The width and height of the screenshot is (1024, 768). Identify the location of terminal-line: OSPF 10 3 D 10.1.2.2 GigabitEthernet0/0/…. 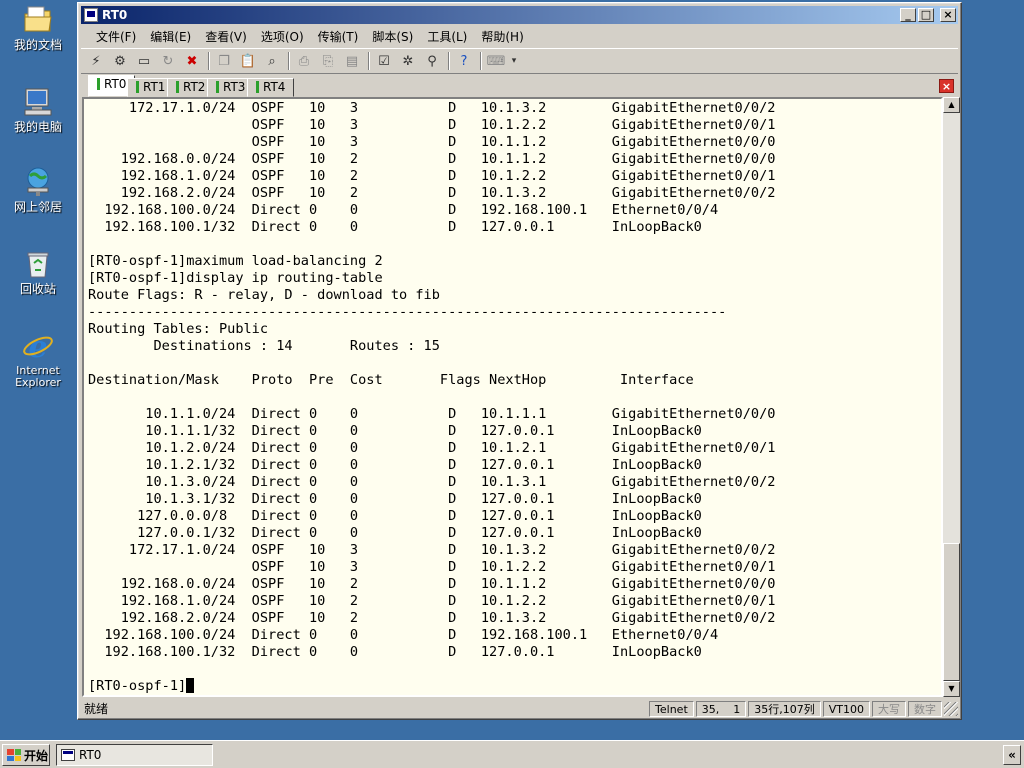
(432, 567).